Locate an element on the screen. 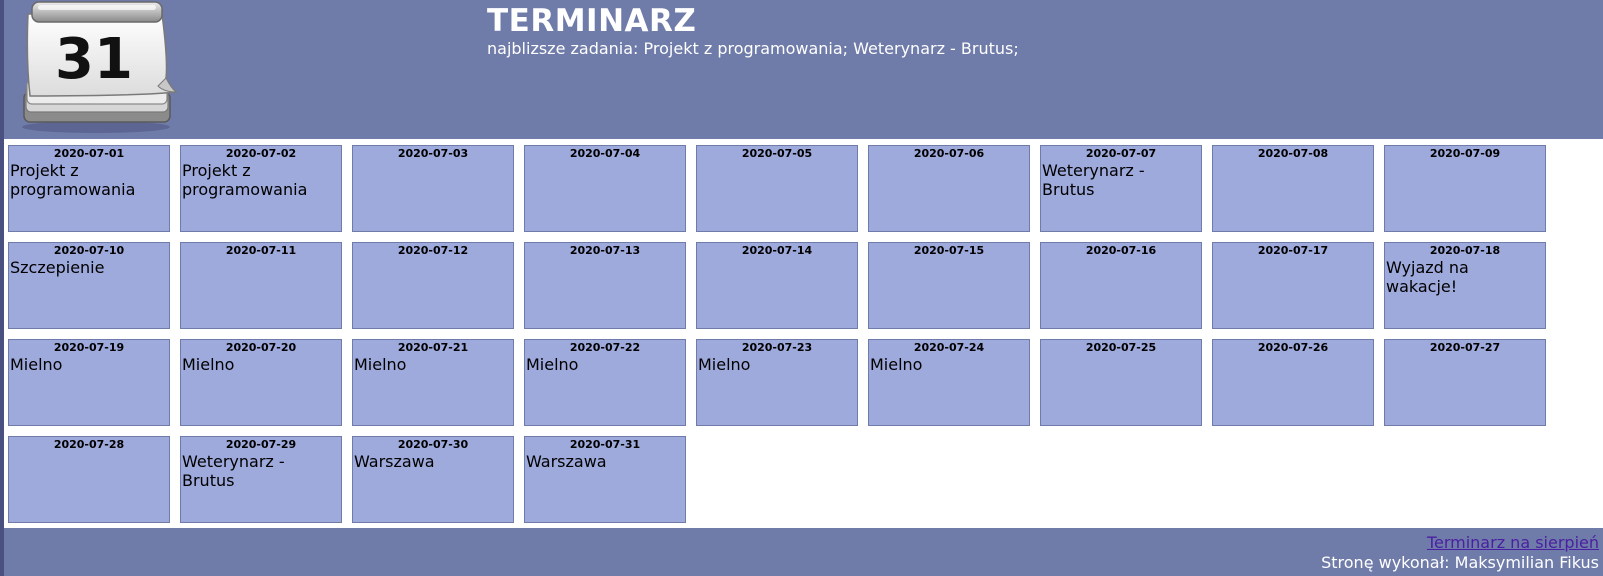 This screenshot has width=1603, height=576. calendar-logo-icon: 31 is located at coordinates (100, 67).